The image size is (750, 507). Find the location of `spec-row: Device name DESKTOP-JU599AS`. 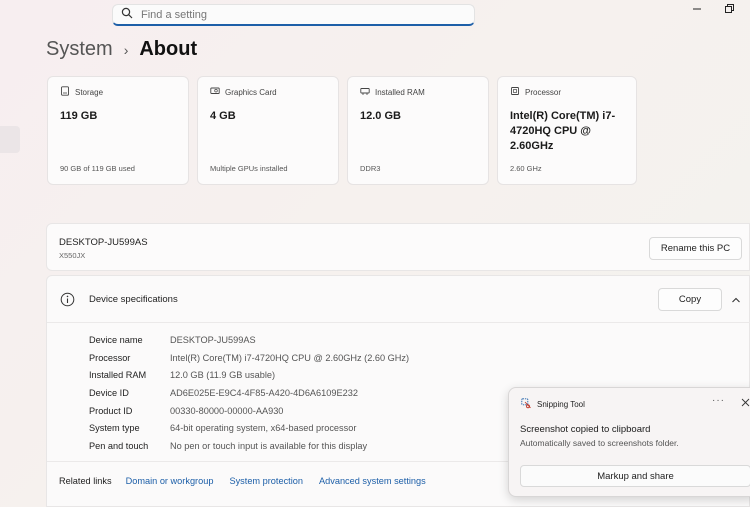

spec-row: Device name DESKTOP-JU599AS is located at coordinates (249, 340).